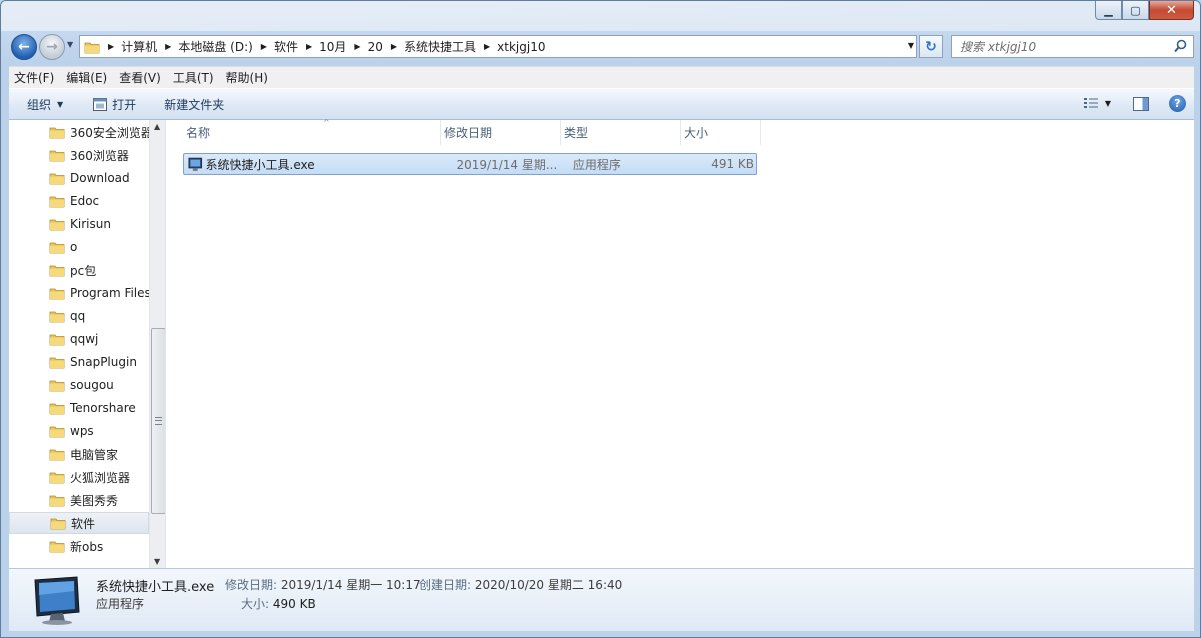  I want to click on title-bar, so click(600, 16).